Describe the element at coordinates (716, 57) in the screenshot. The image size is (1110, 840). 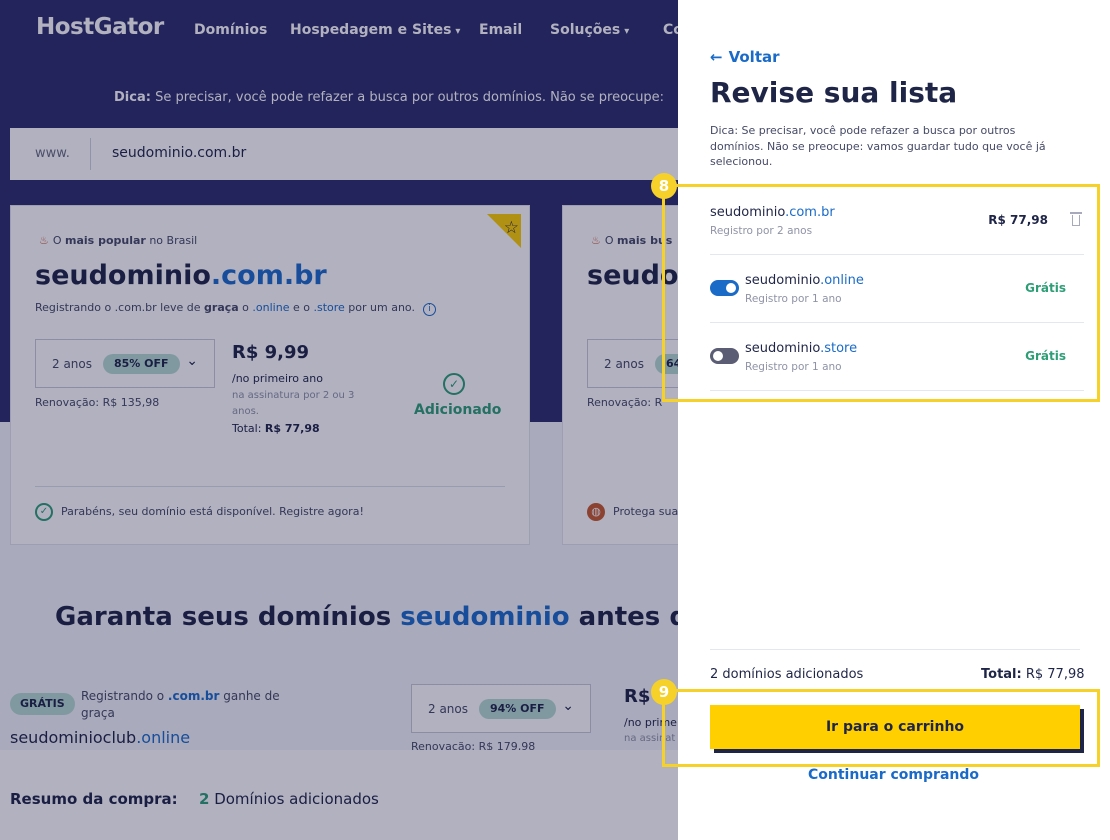
I see `arrow-left-icon: ←` at that location.